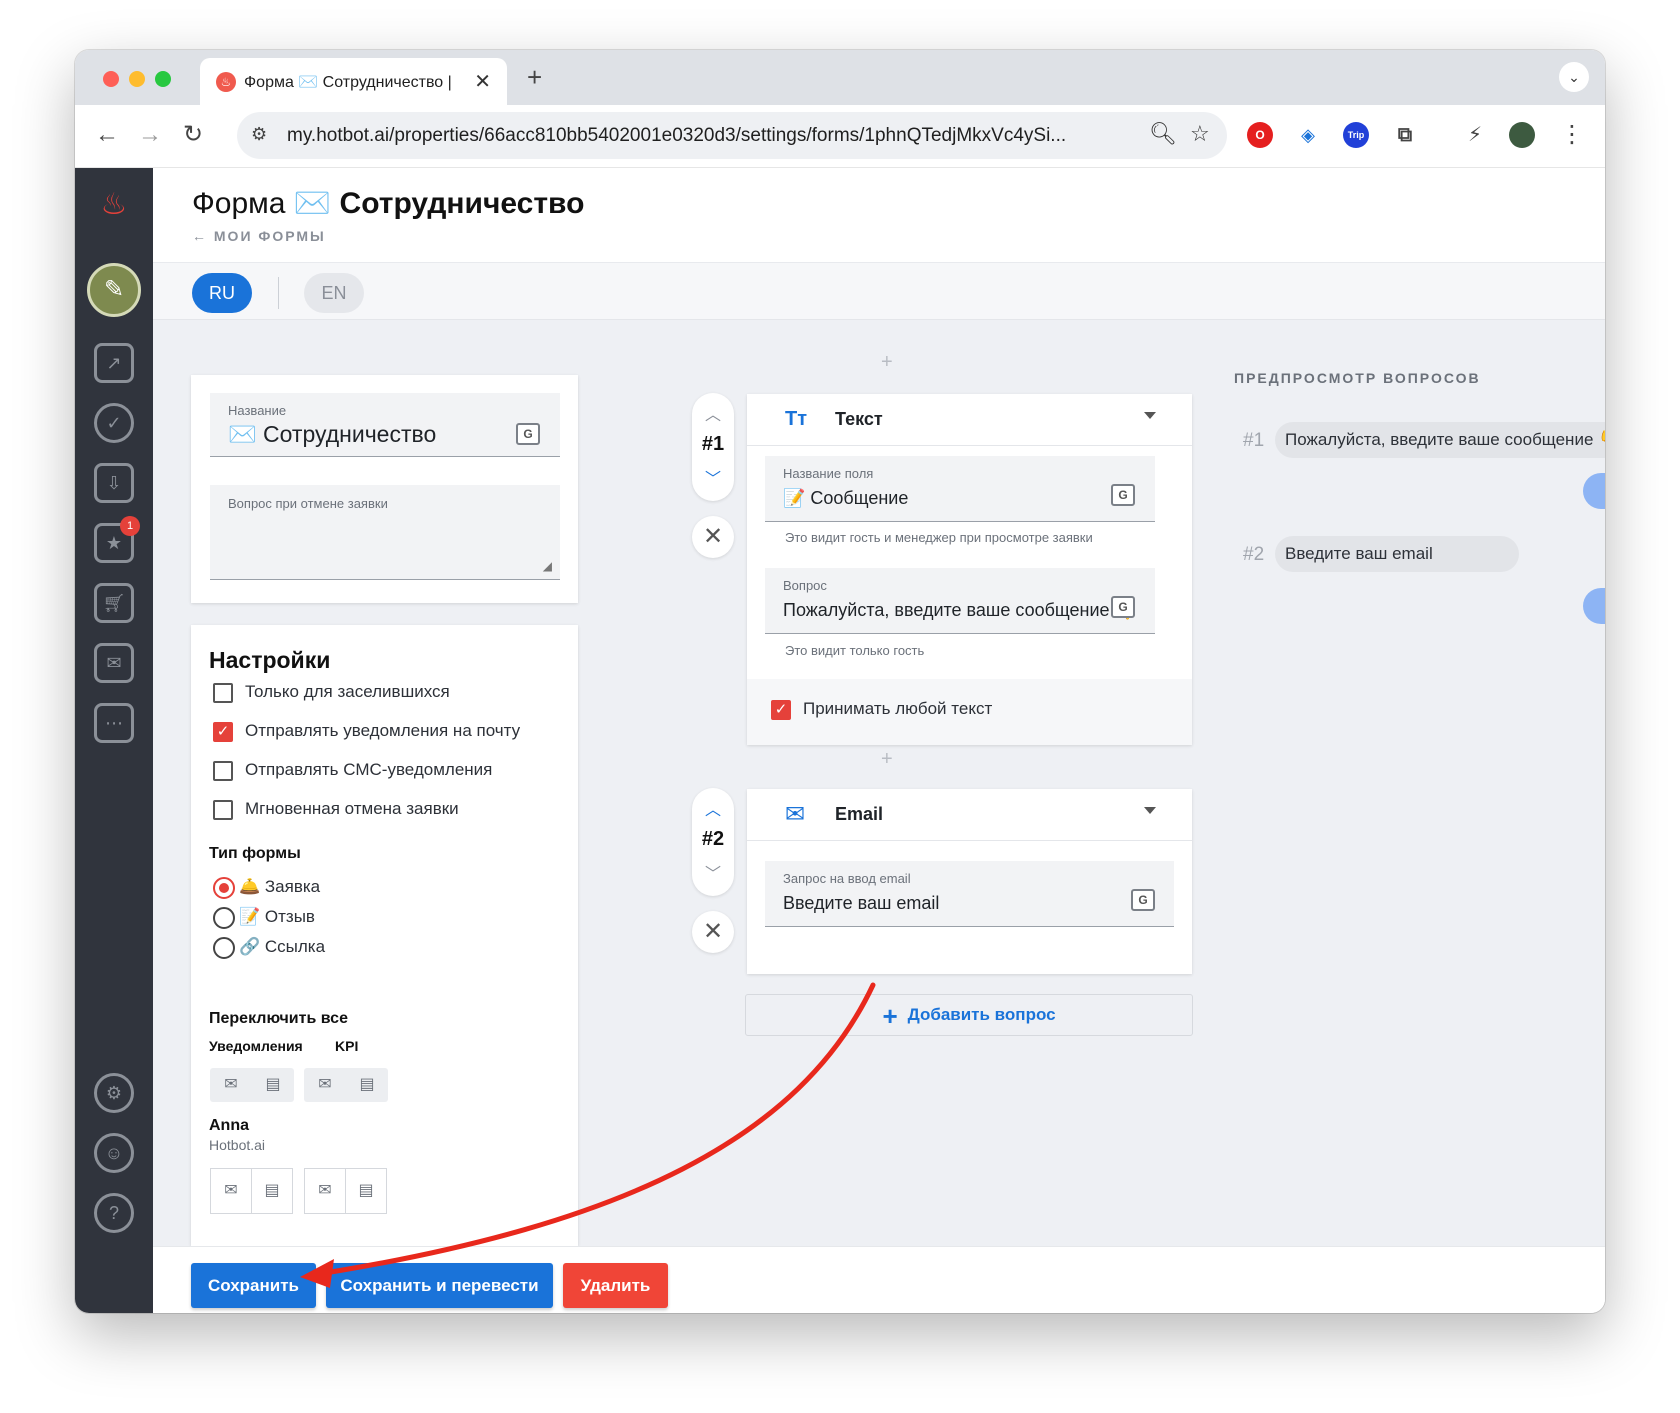  What do you see at coordinates (114, 1153) in the screenshot?
I see `user-icon: ☺` at bounding box center [114, 1153].